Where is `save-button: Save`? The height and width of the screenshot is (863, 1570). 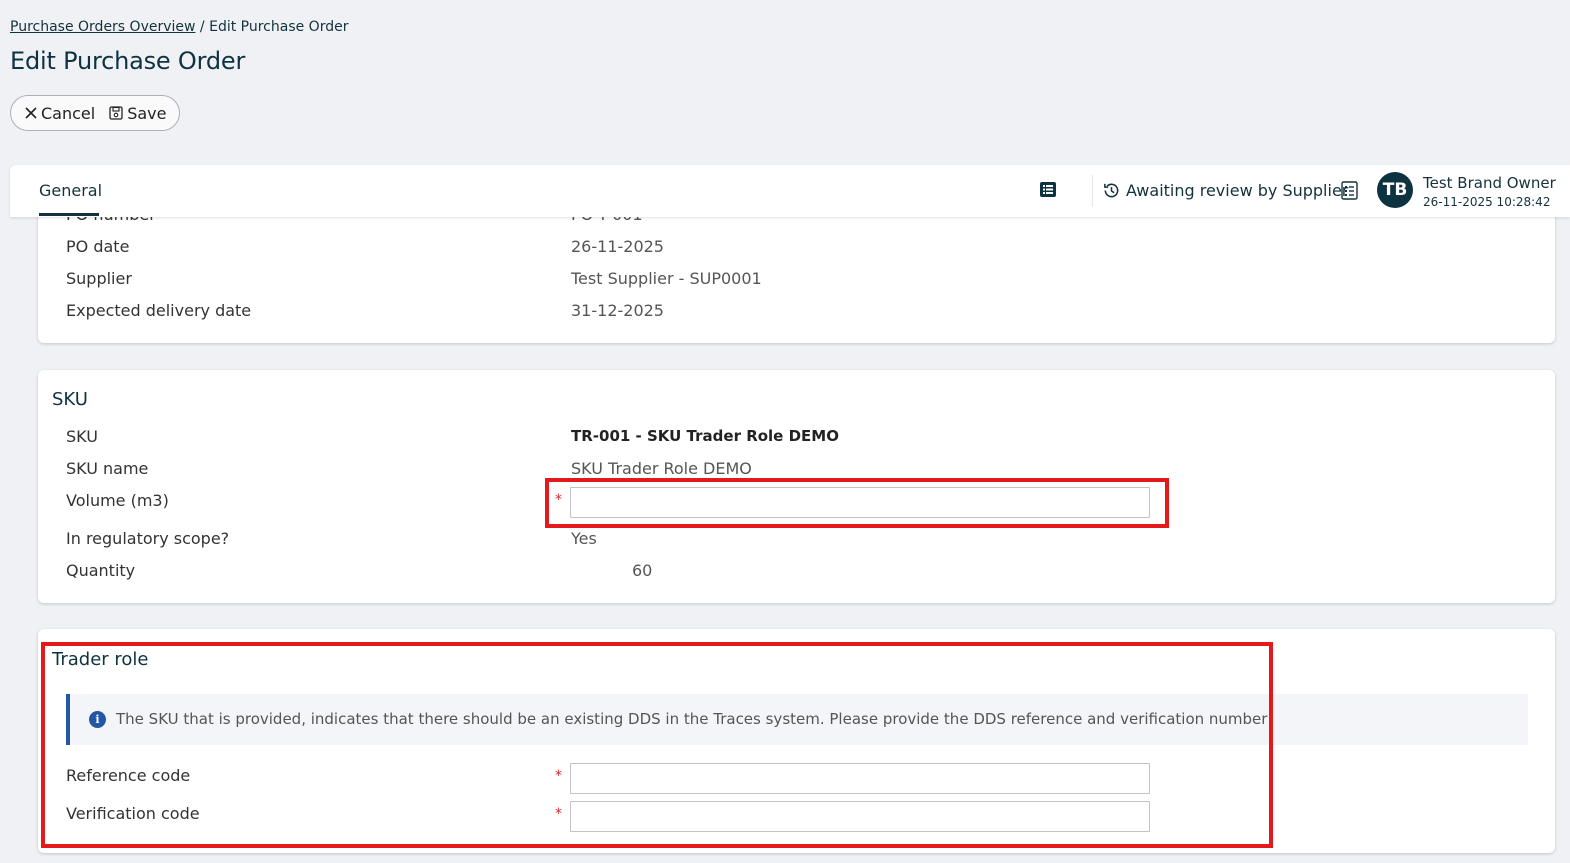
save-button: Save is located at coordinates (137, 113).